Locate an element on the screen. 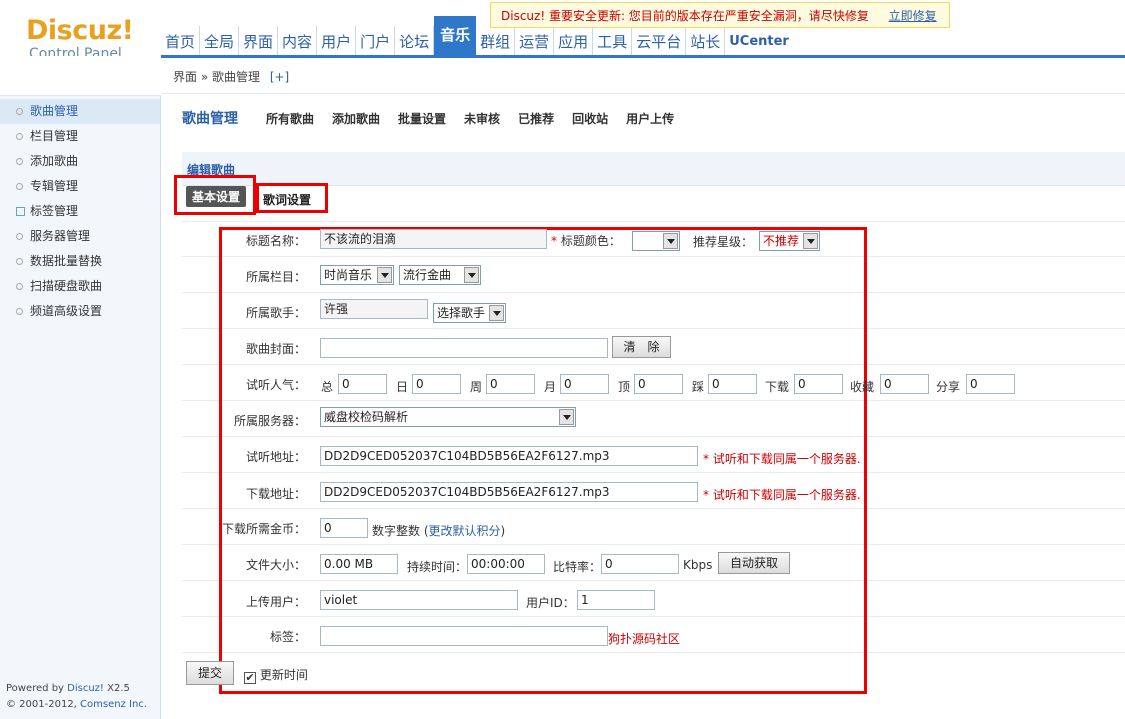 This screenshot has height=719, width=1125. nav-music: 音乐 is located at coordinates (455, 36).